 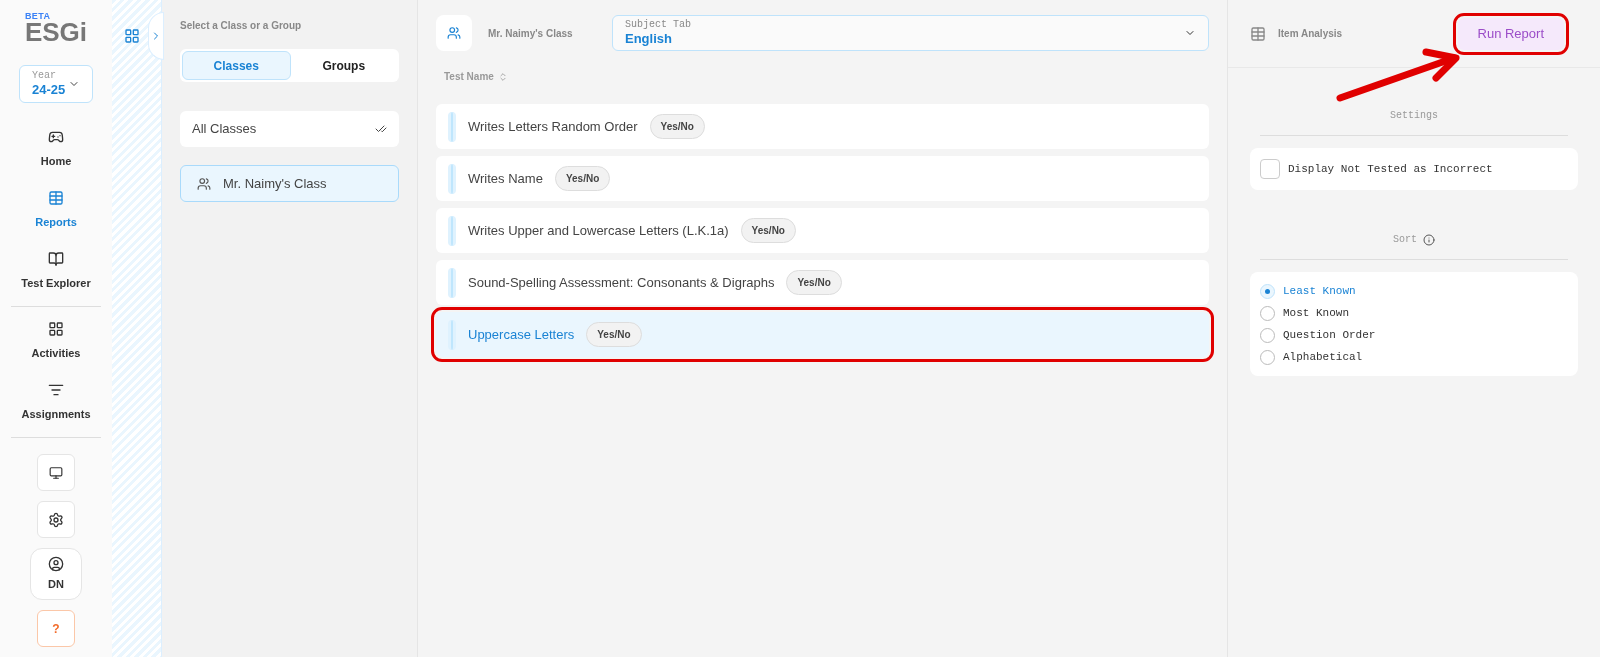 I want to click on subject-select: Subject Tab English, so click(x=910, y=33).